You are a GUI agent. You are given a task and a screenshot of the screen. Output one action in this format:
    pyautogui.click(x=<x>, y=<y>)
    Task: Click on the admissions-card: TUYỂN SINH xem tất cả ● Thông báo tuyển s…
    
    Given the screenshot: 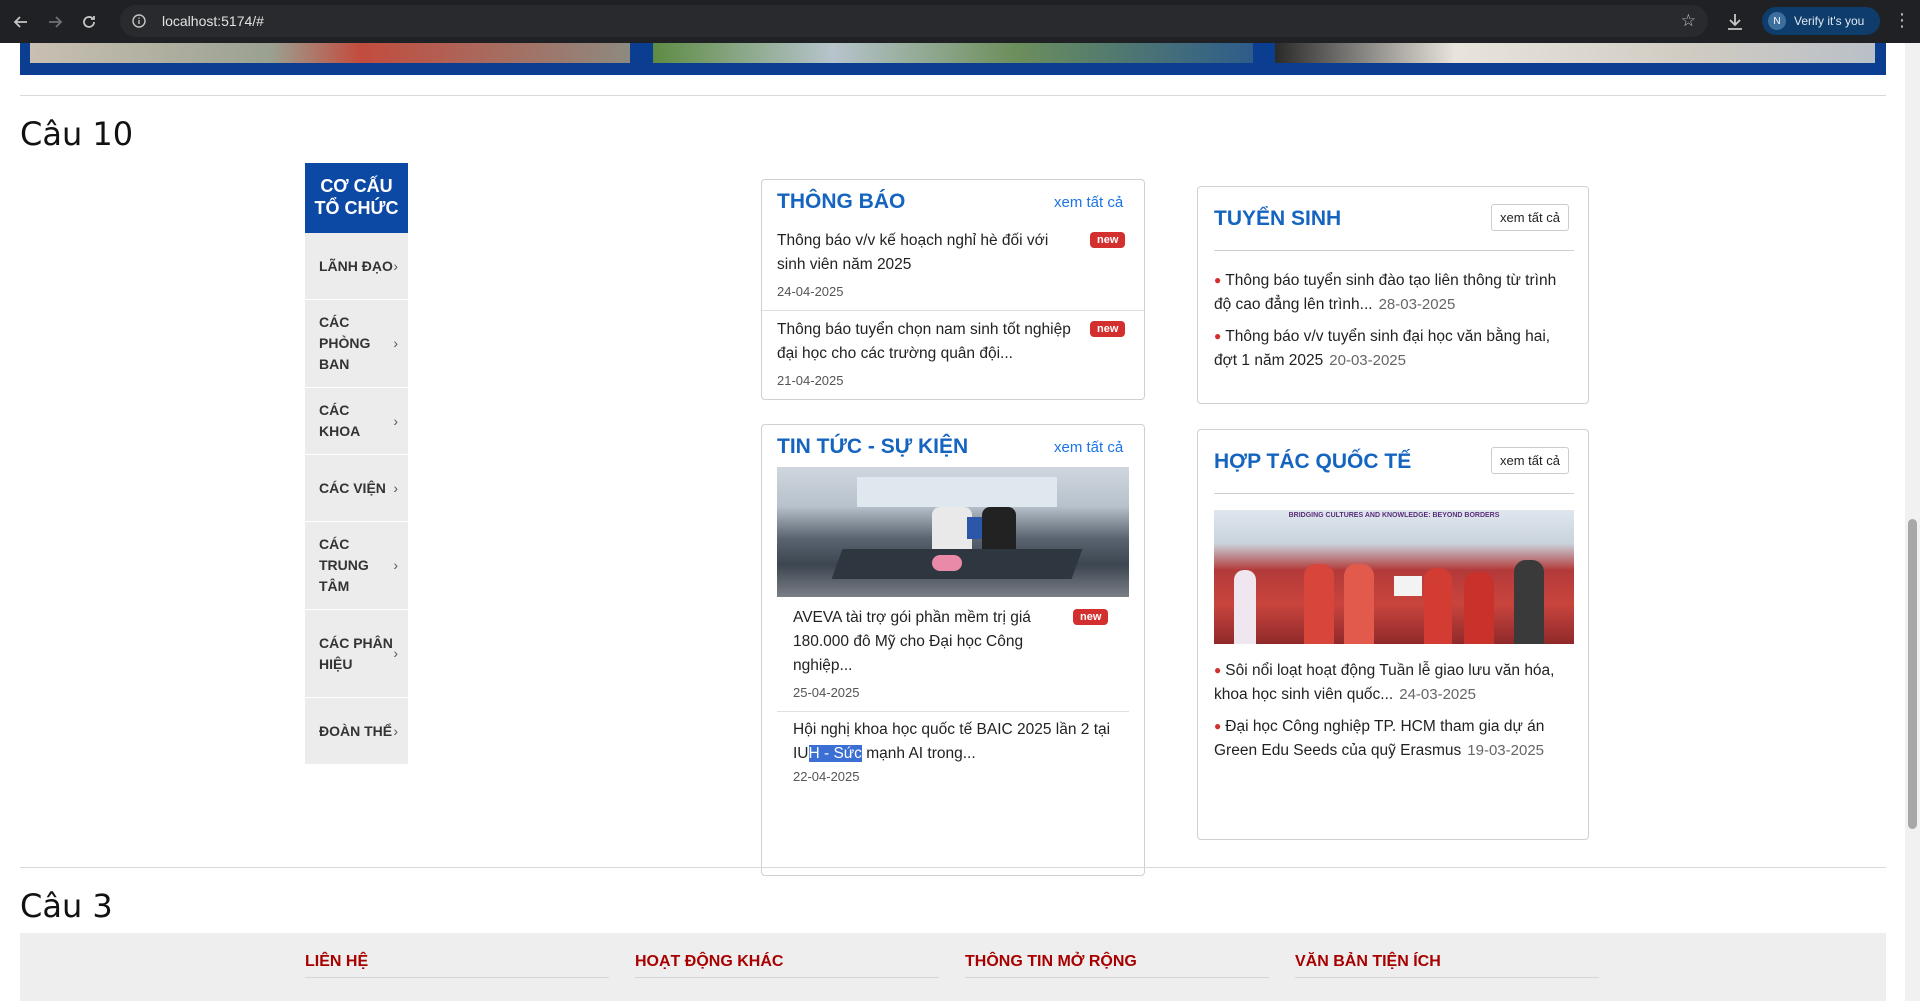 What is the action you would take?
    pyautogui.click(x=1393, y=295)
    